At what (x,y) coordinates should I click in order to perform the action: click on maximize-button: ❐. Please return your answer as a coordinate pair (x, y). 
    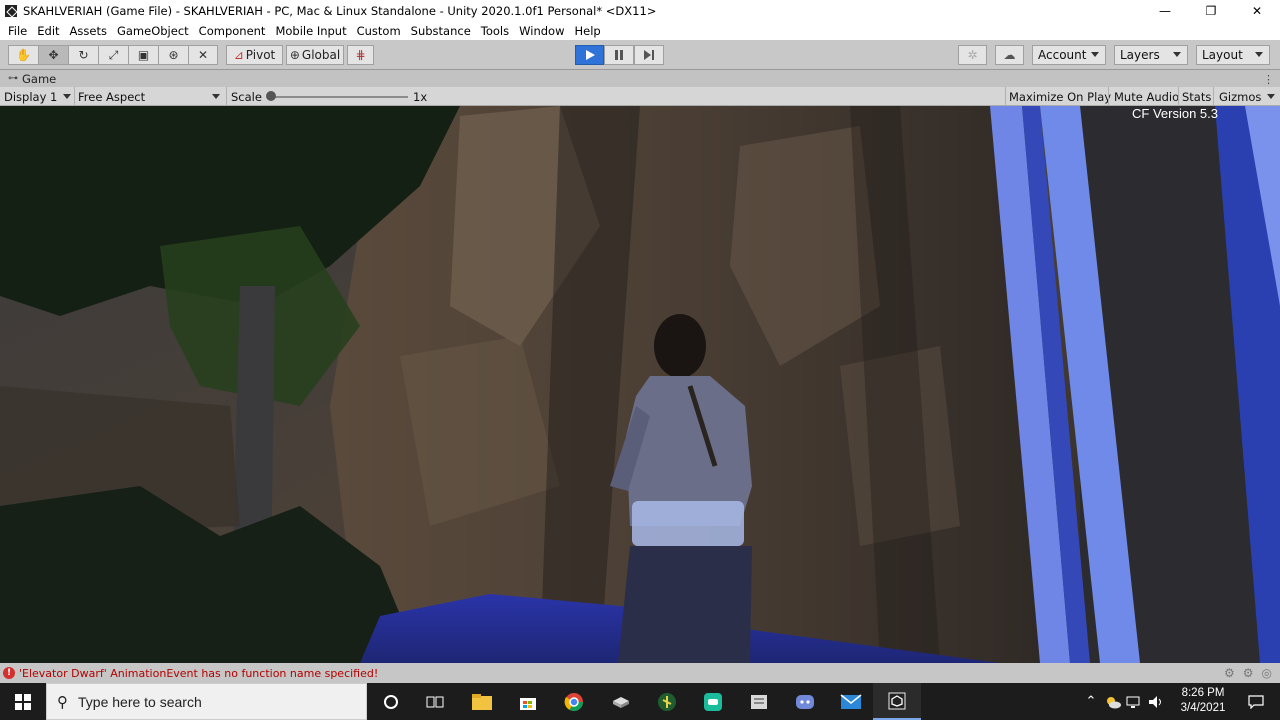
    Looking at the image, I should click on (1211, 10).